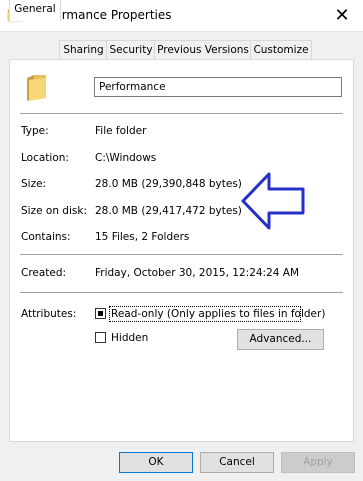 The height and width of the screenshot is (481, 363). What do you see at coordinates (54, 211) in the screenshot?
I see `size-on-disk-label: Size on disk:` at bounding box center [54, 211].